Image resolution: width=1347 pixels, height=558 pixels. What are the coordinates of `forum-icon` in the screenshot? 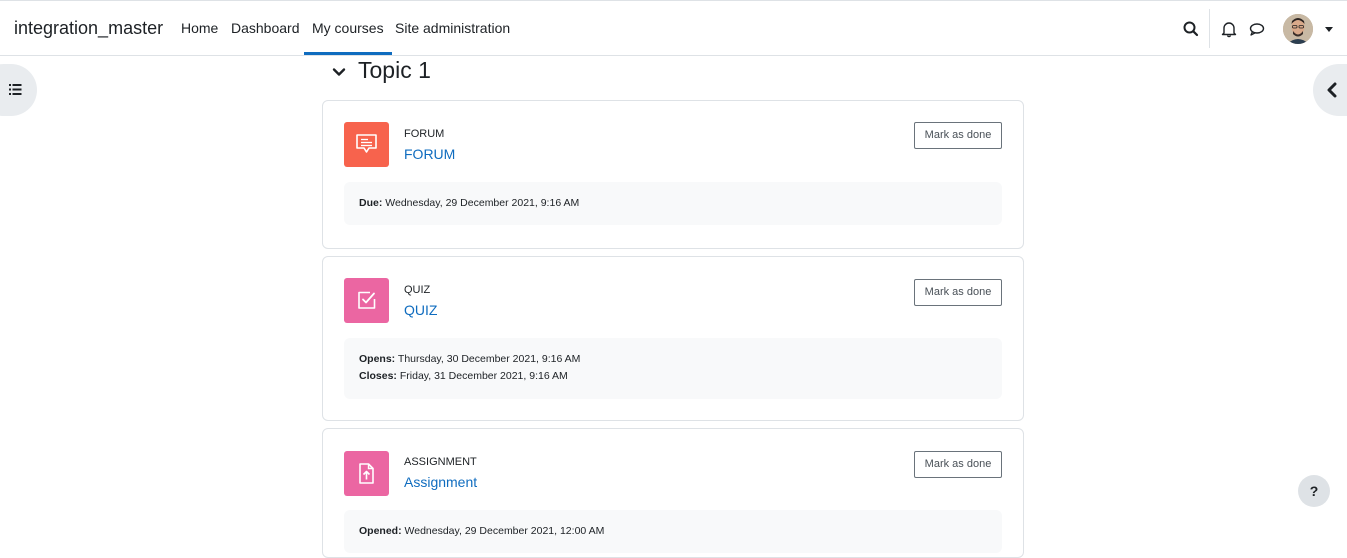 It's located at (366, 144).